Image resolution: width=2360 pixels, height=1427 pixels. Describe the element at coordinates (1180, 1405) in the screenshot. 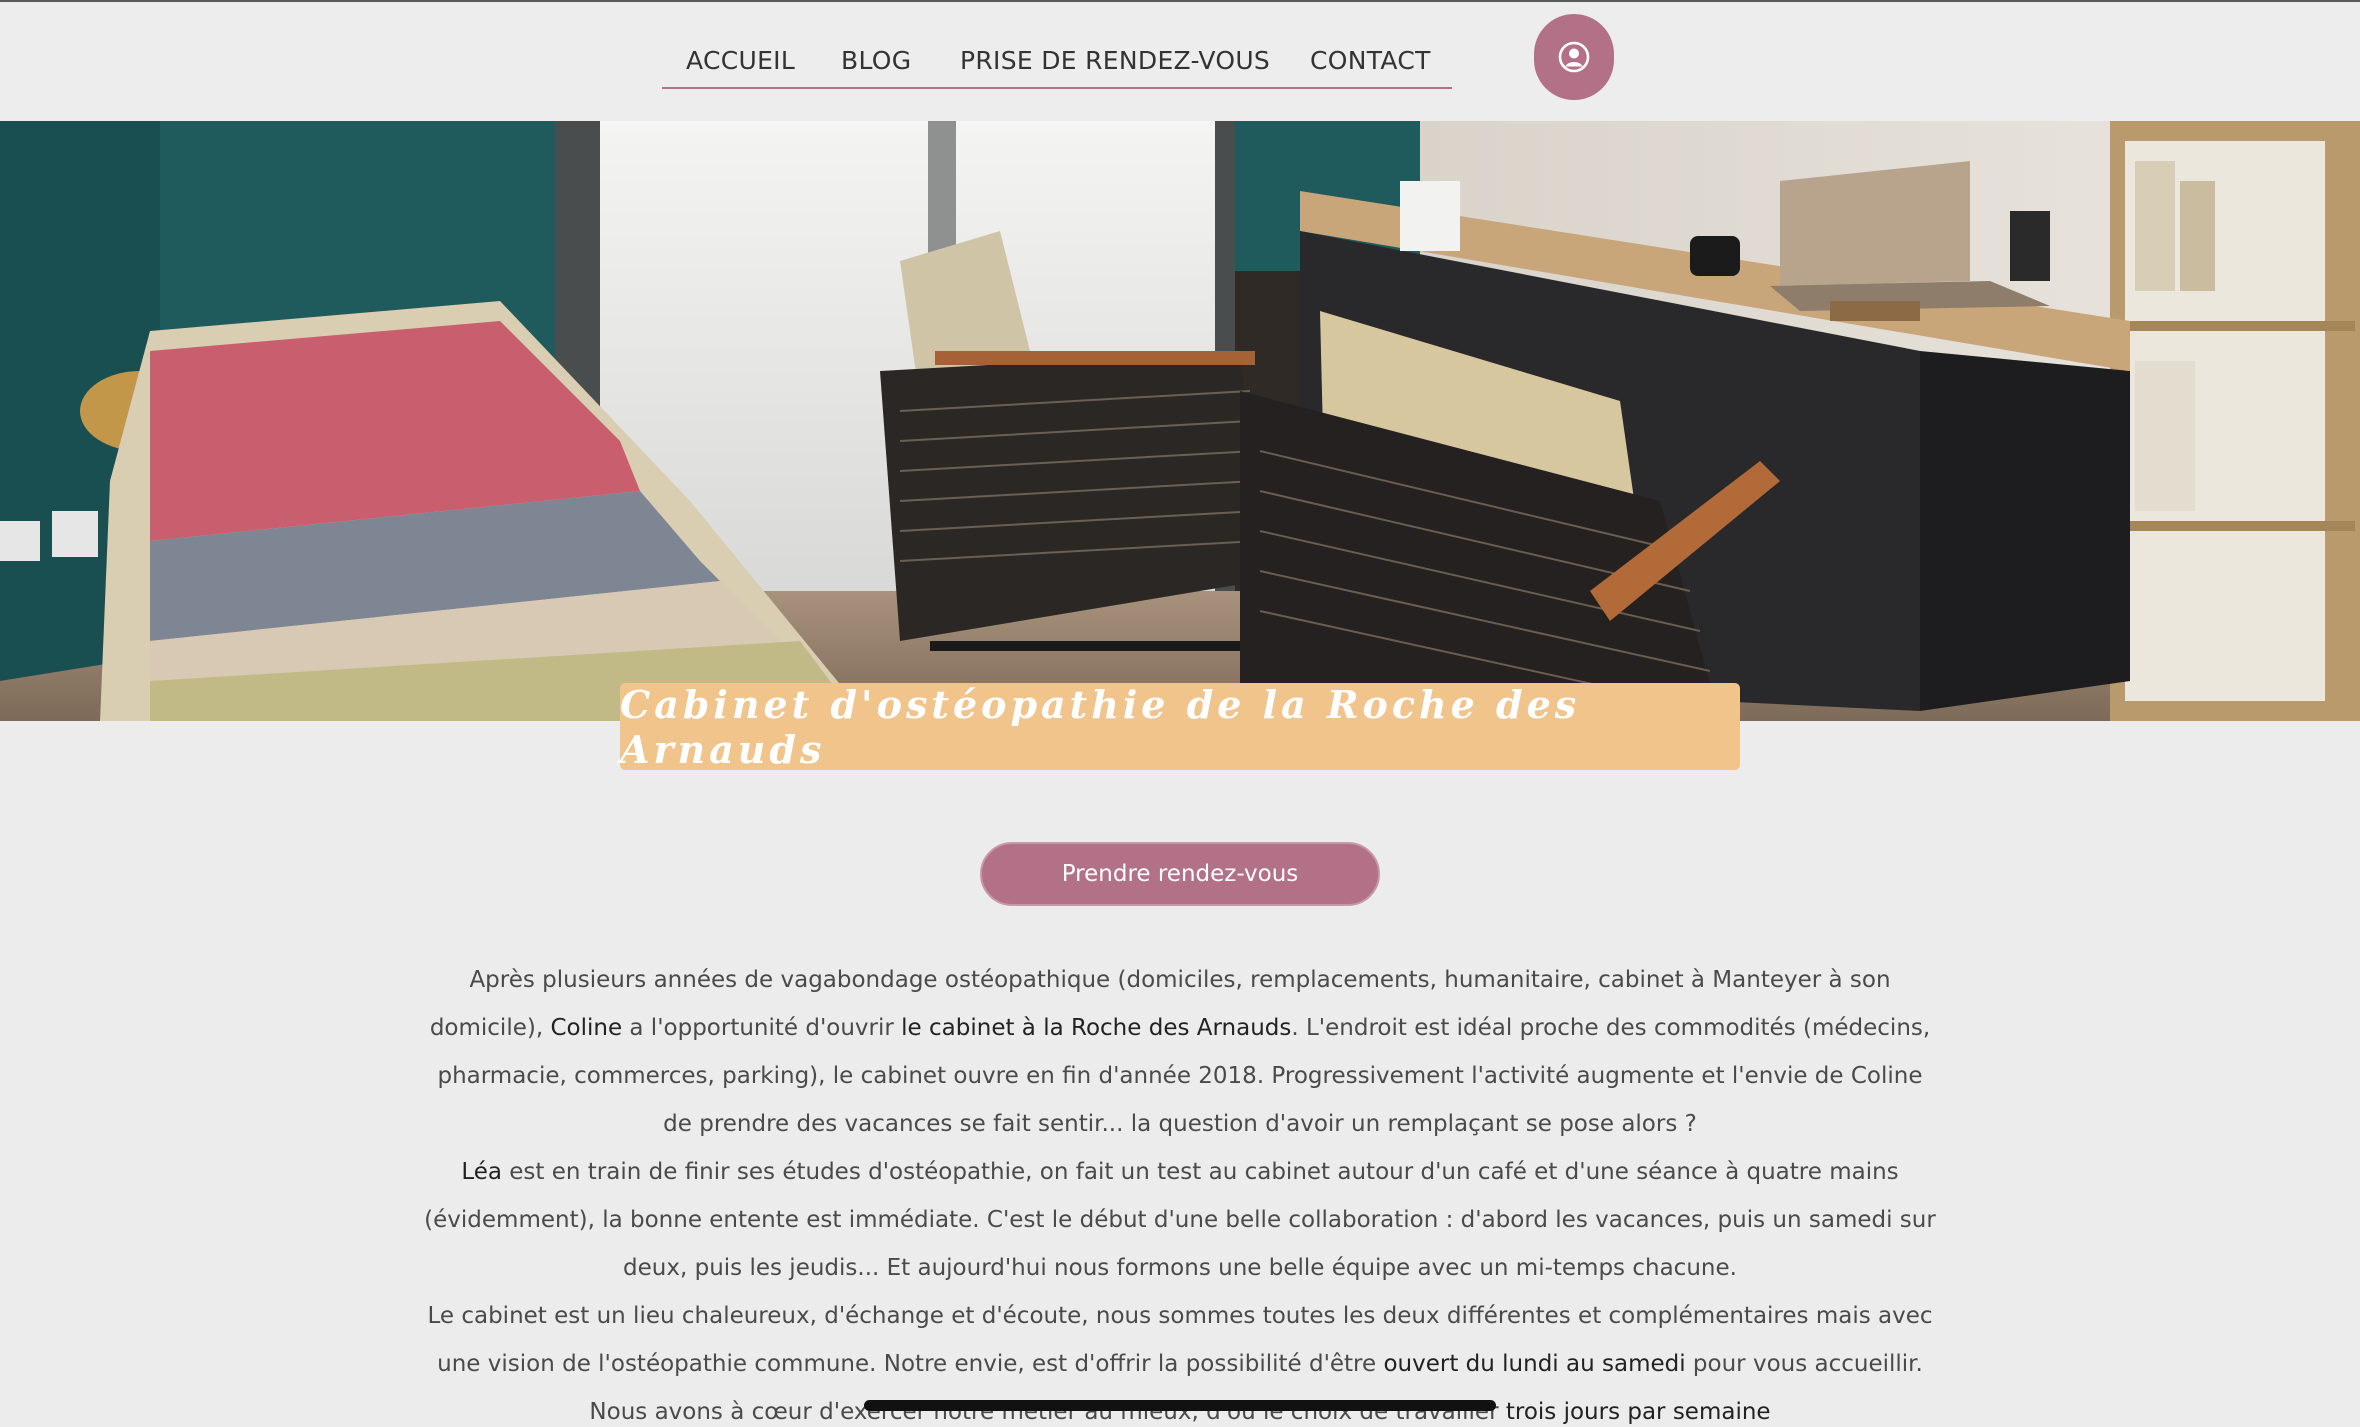

I see `scroll-indicator` at that location.